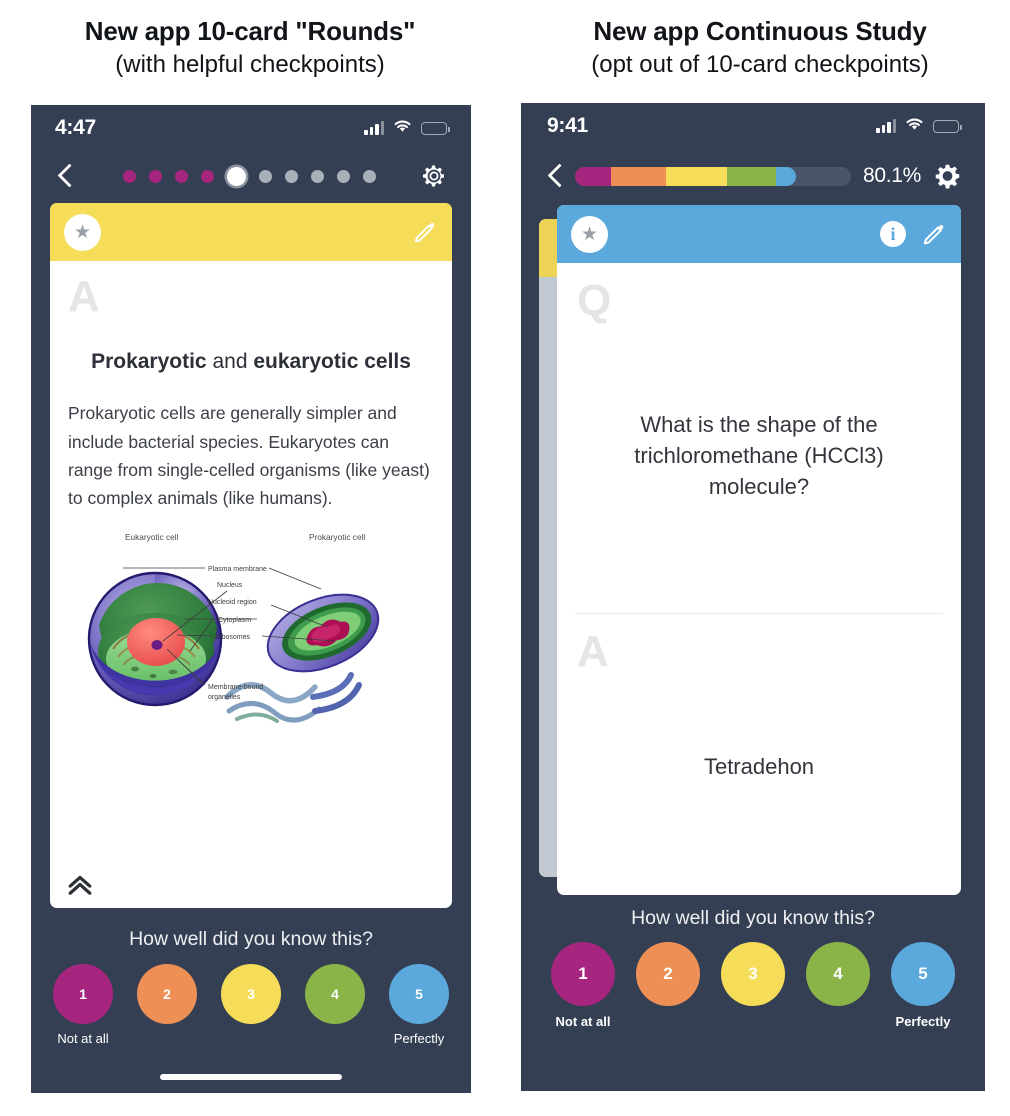  What do you see at coordinates (250, 64) in the screenshot?
I see `left-heading-subtitle: (with helpful checkpoints)` at bounding box center [250, 64].